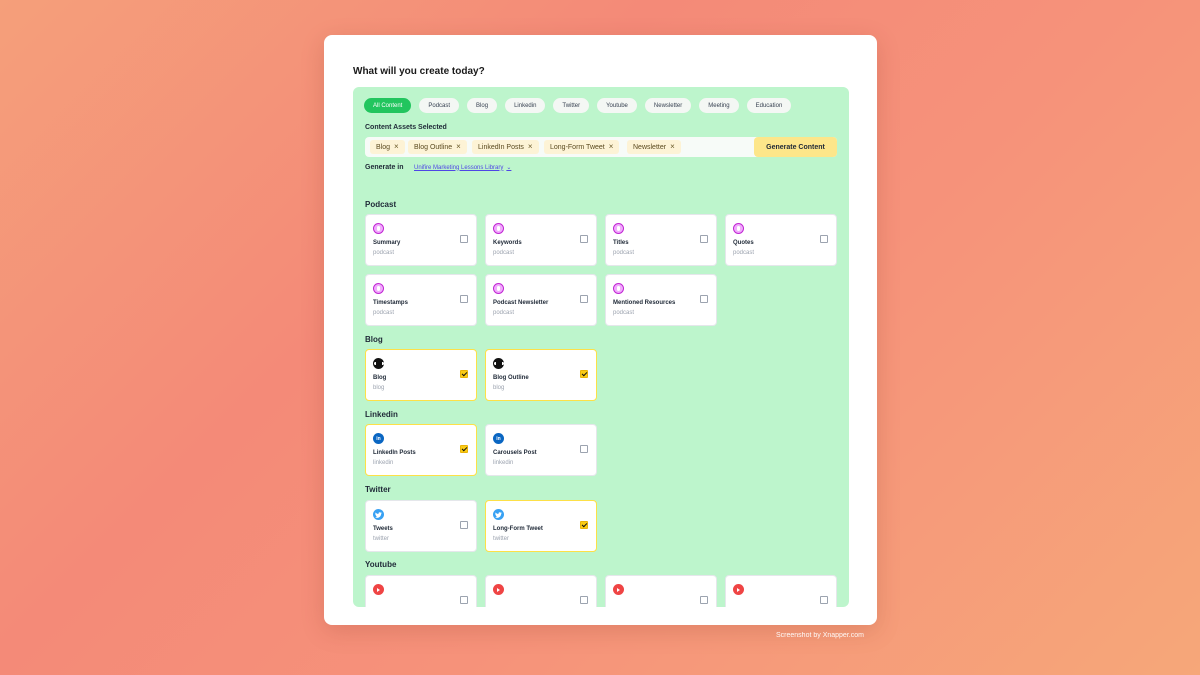  I want to click on library-dropdown: Unifire Marketing Lessons Library ⌄, so click(463, 168).